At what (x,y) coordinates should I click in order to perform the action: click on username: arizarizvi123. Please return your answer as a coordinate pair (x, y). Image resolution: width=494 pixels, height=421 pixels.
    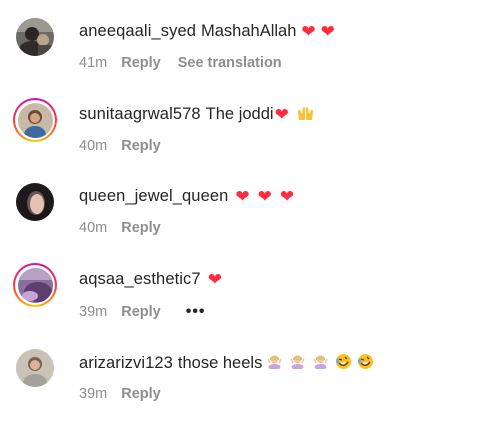
    Looking at the image, I should click on (126, 363).